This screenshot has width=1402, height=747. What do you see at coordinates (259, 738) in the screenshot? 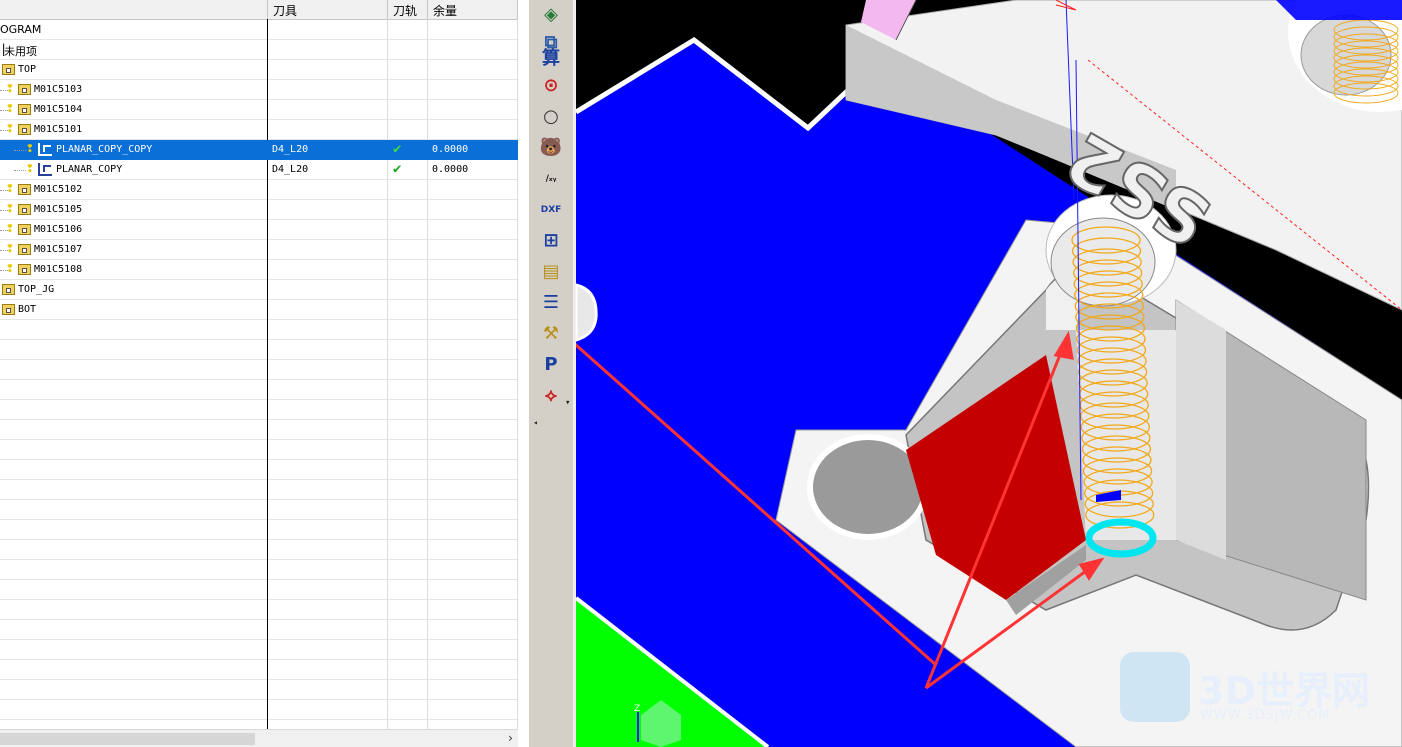
I see `horizontal-scrollbar: ›` at bounding box center [259, 738].